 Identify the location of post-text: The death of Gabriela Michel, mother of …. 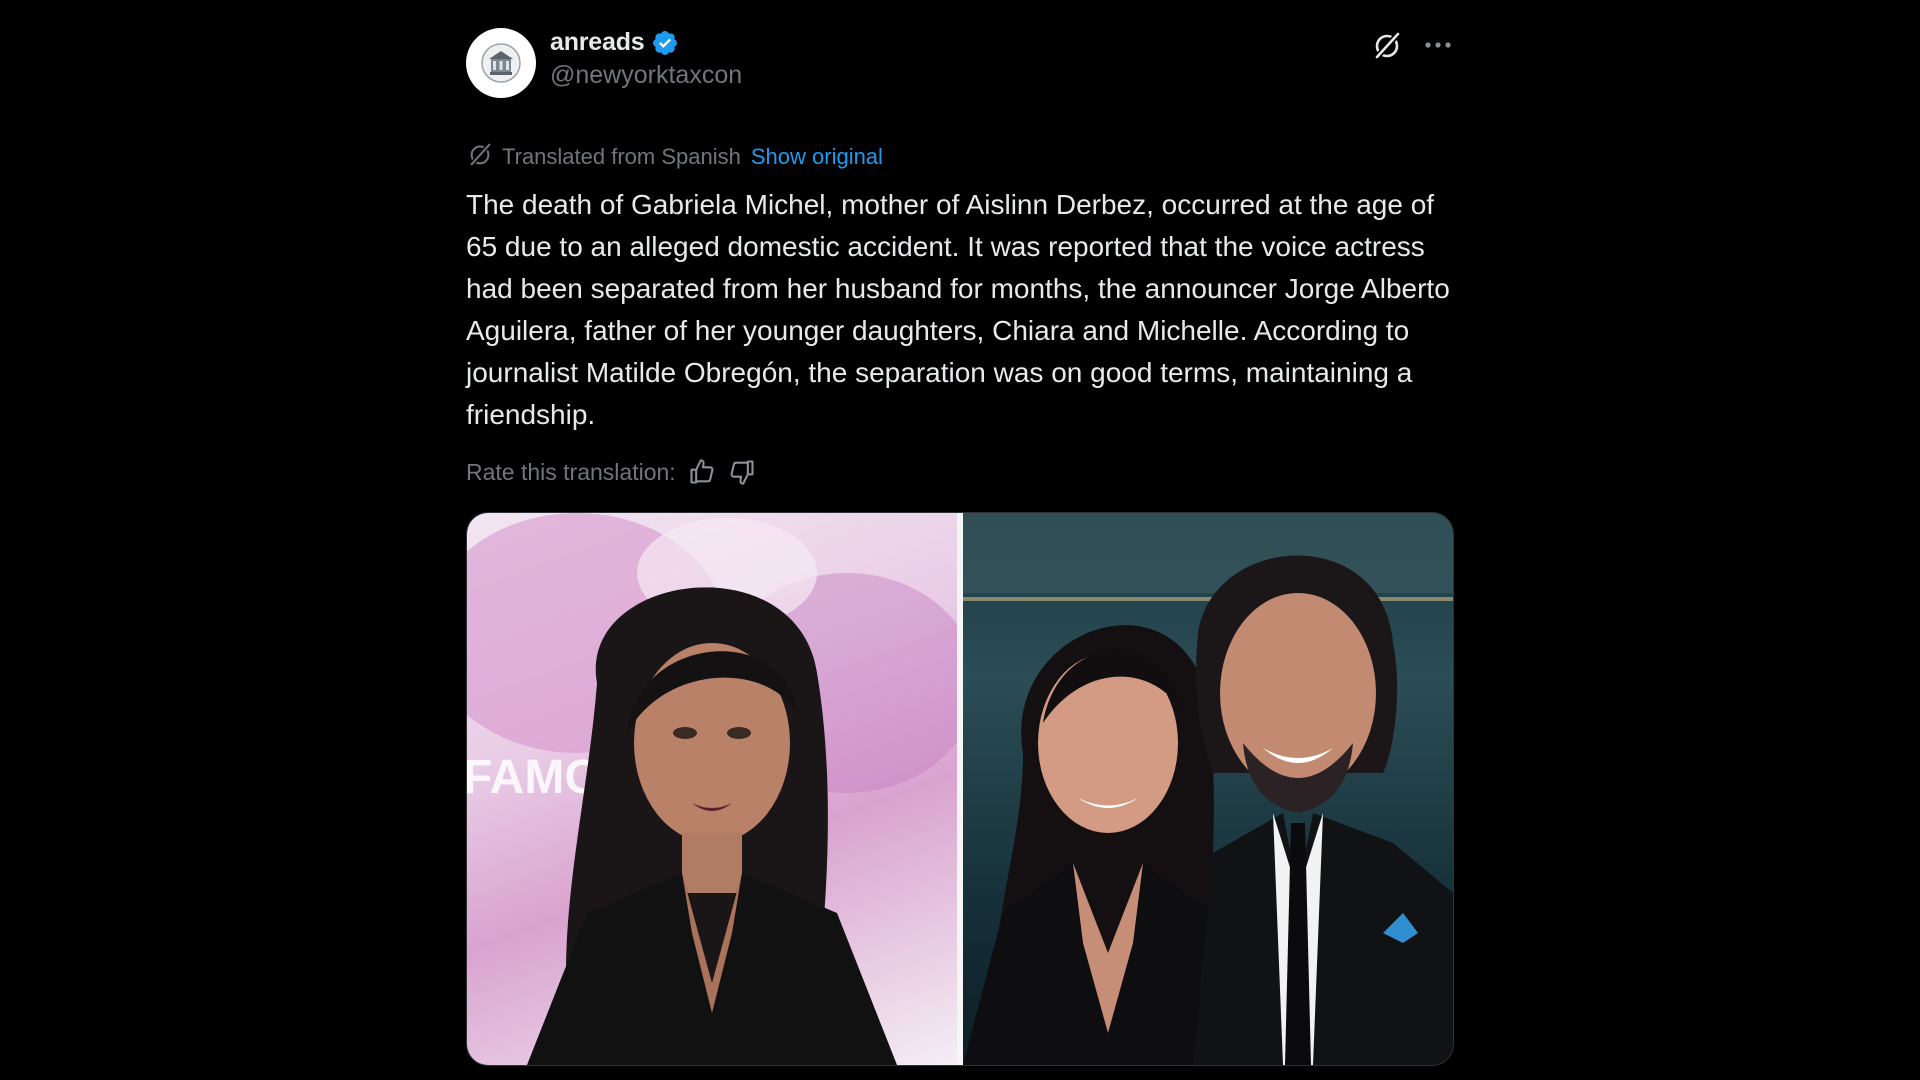
(958, 309).